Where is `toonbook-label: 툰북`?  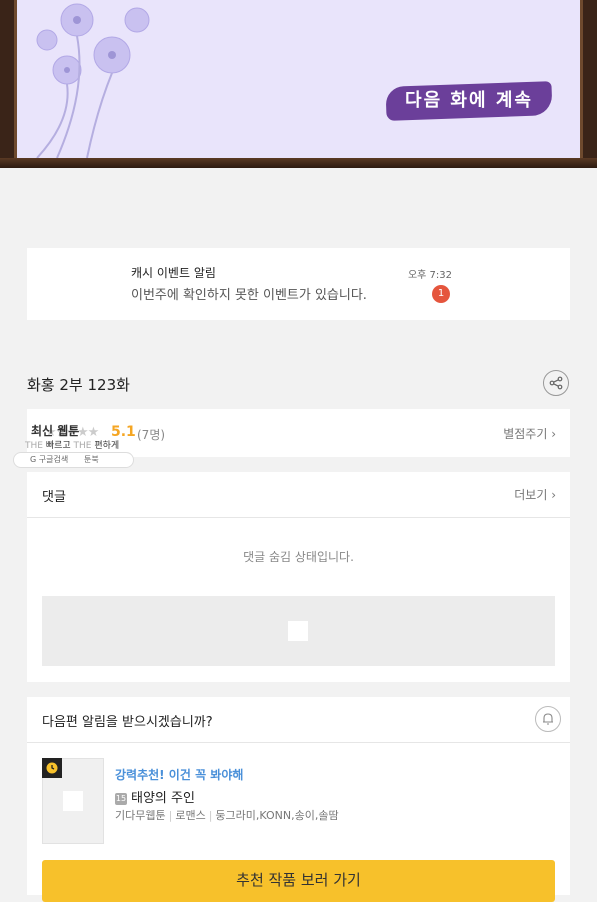 toonbook-label: 툰북 is located at coordinates (91, 459).